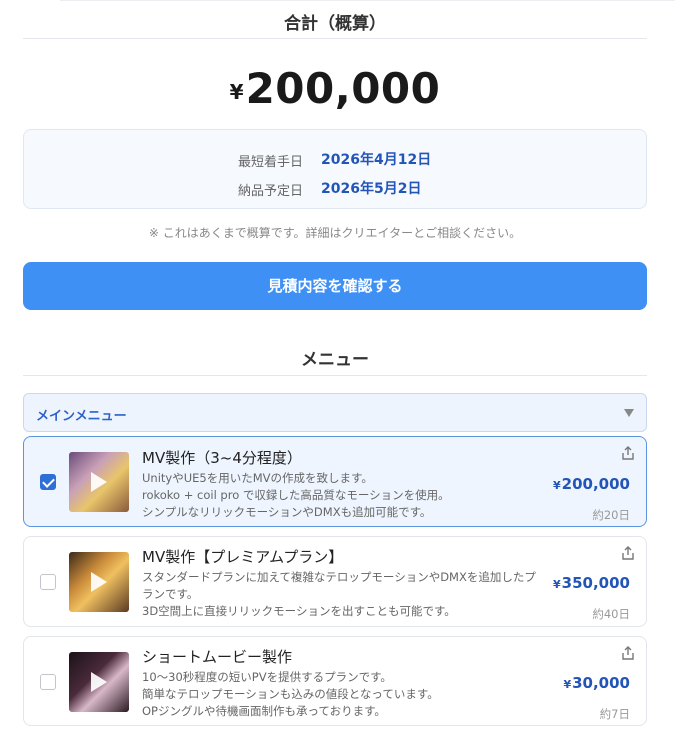 The height and width of the screenshot is (733, 675). I want to click on menu-item-desc-line: 簡単なテロップモーションも込みの値段となっています。, so click(290, 694).